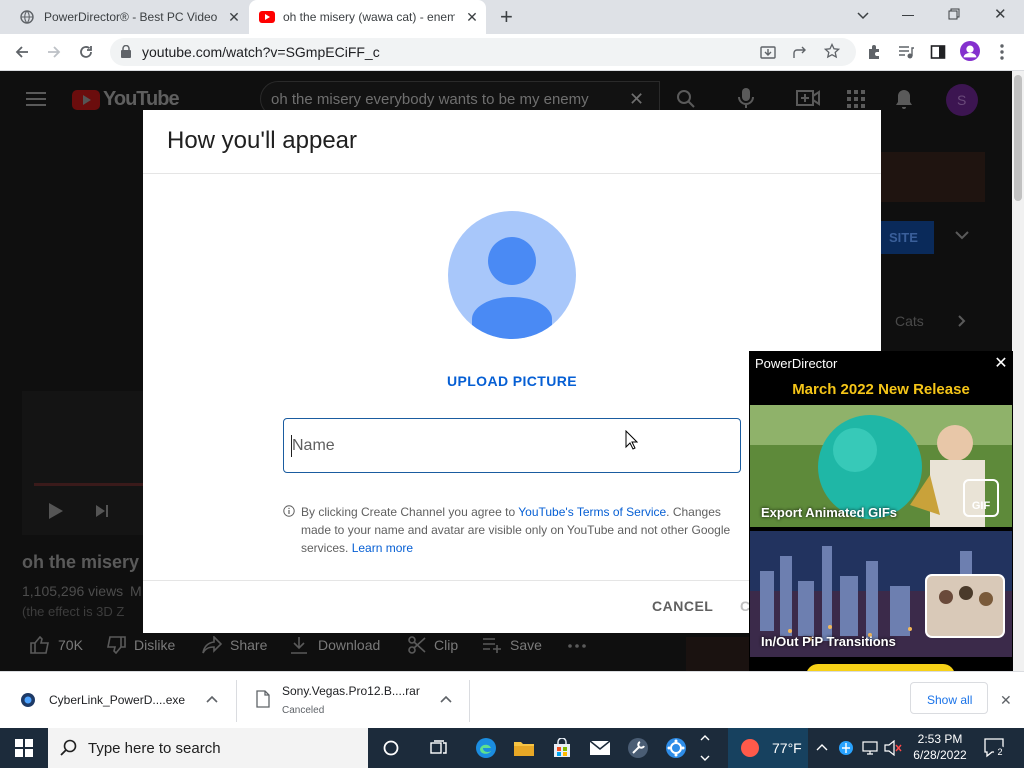  I want to click on close-window-icon: ✕, so click(1000, 14).